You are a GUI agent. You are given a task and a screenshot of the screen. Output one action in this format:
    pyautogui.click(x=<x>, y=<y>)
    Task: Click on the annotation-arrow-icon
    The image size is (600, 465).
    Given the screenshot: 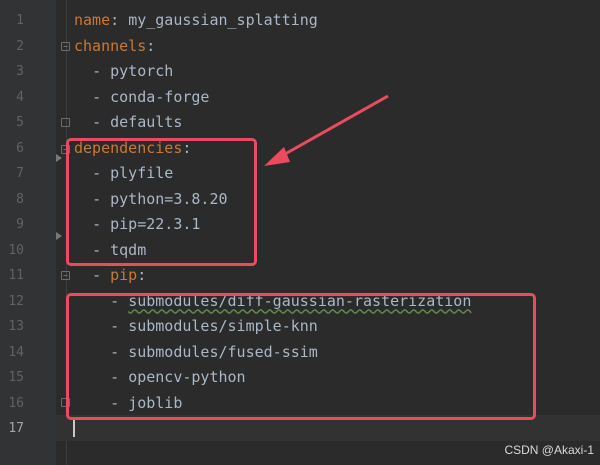 What is the action you would take?
    pyautogui.click(x=326, y=130)
    